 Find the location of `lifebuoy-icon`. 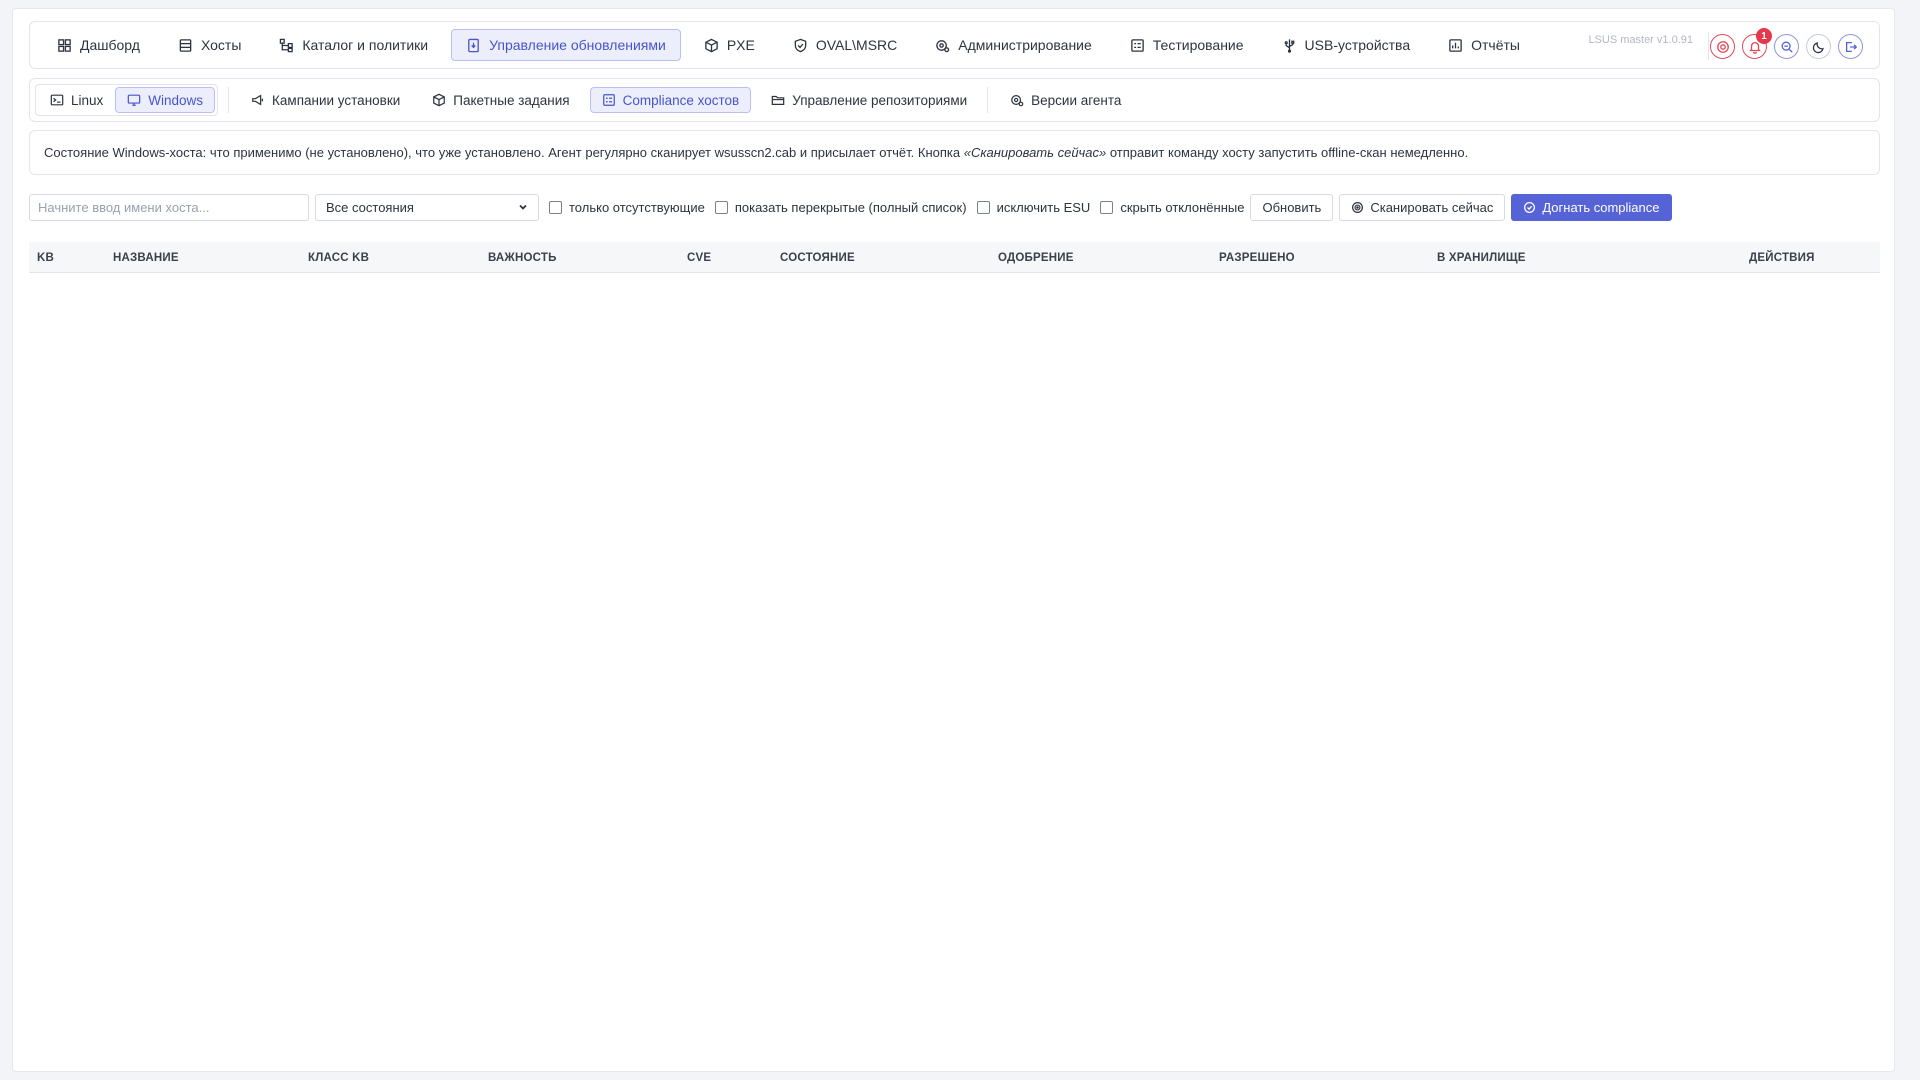

lifebuoy-icon is located at coordinates (1722, 46).